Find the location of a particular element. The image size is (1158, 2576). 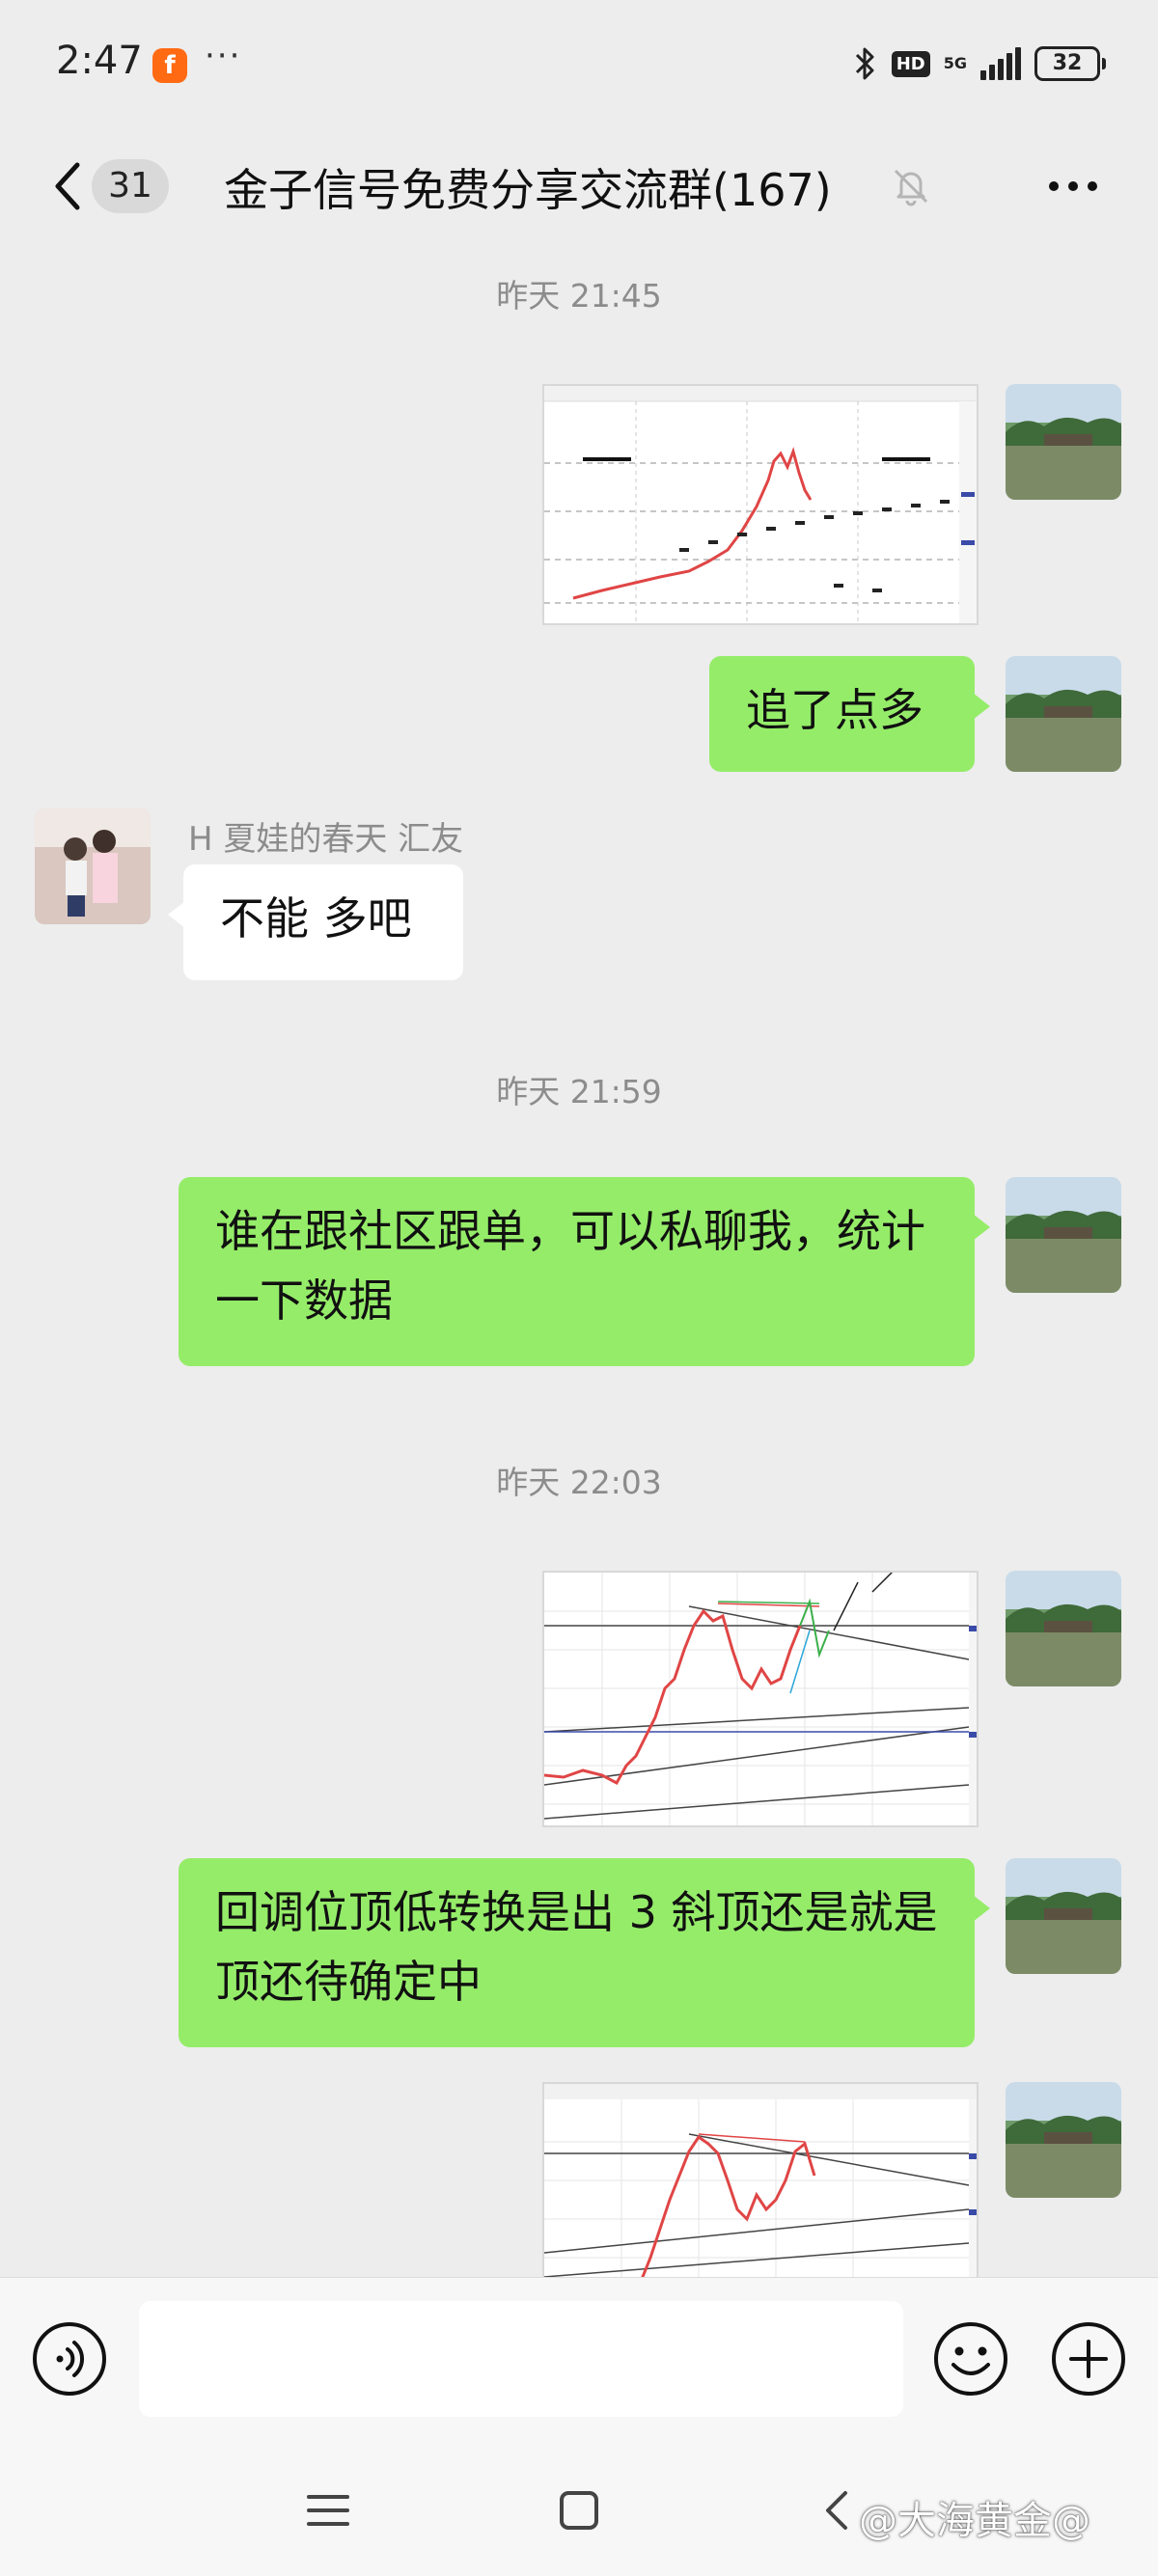

hd-badge: HD is located at coordinates (910, 64).